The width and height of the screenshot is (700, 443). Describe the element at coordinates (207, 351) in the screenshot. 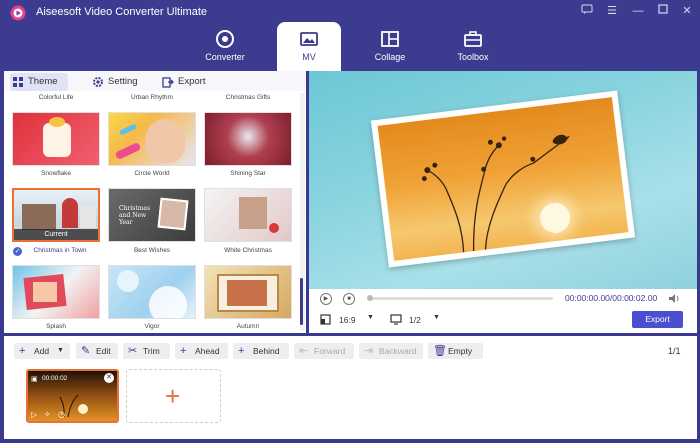

I see `ahead-label: Ahead` at that location.